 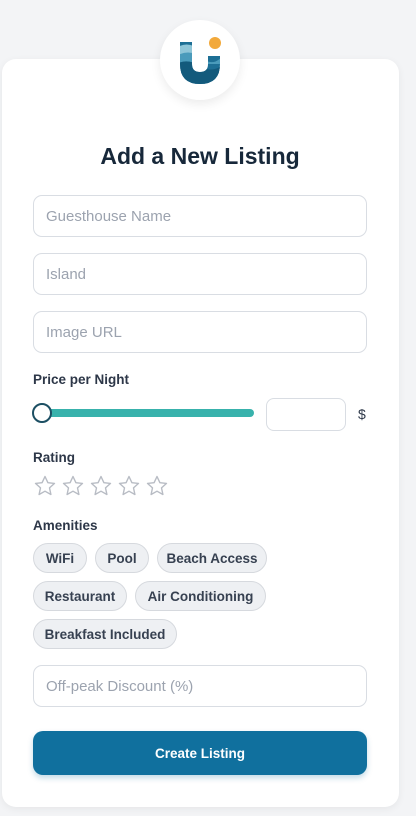 I want to click on price-slider-thumb, so click(x=42, y=413).